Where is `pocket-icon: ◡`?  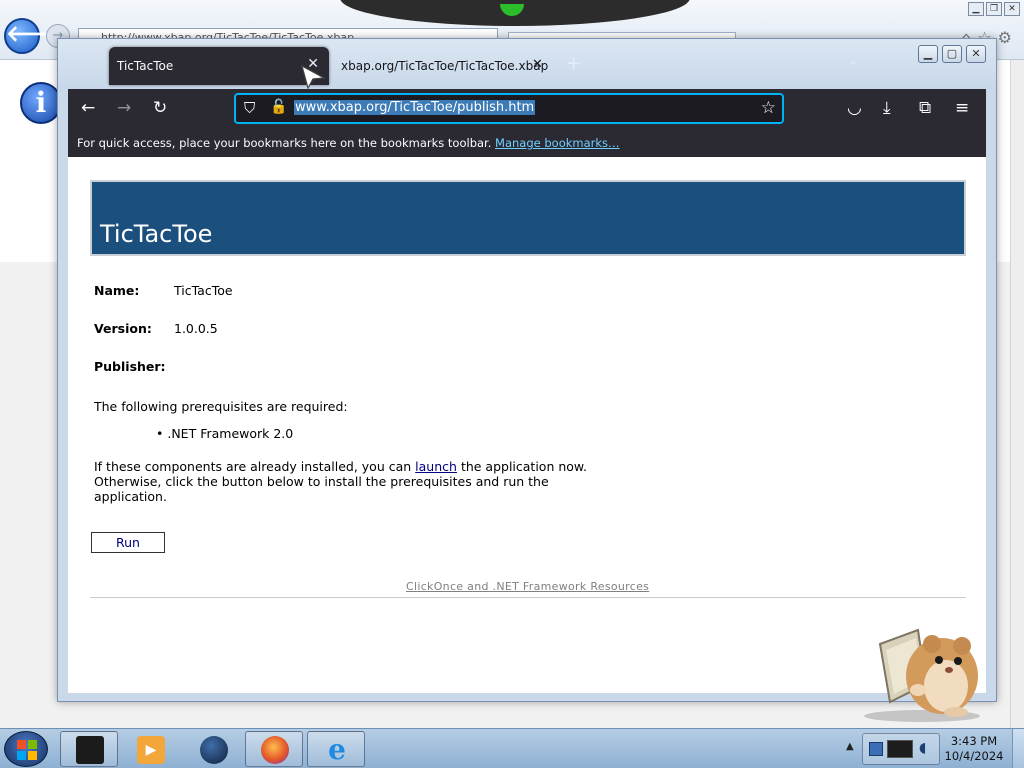 pocket-icon: ◡ is located at coordinates (854, 108).